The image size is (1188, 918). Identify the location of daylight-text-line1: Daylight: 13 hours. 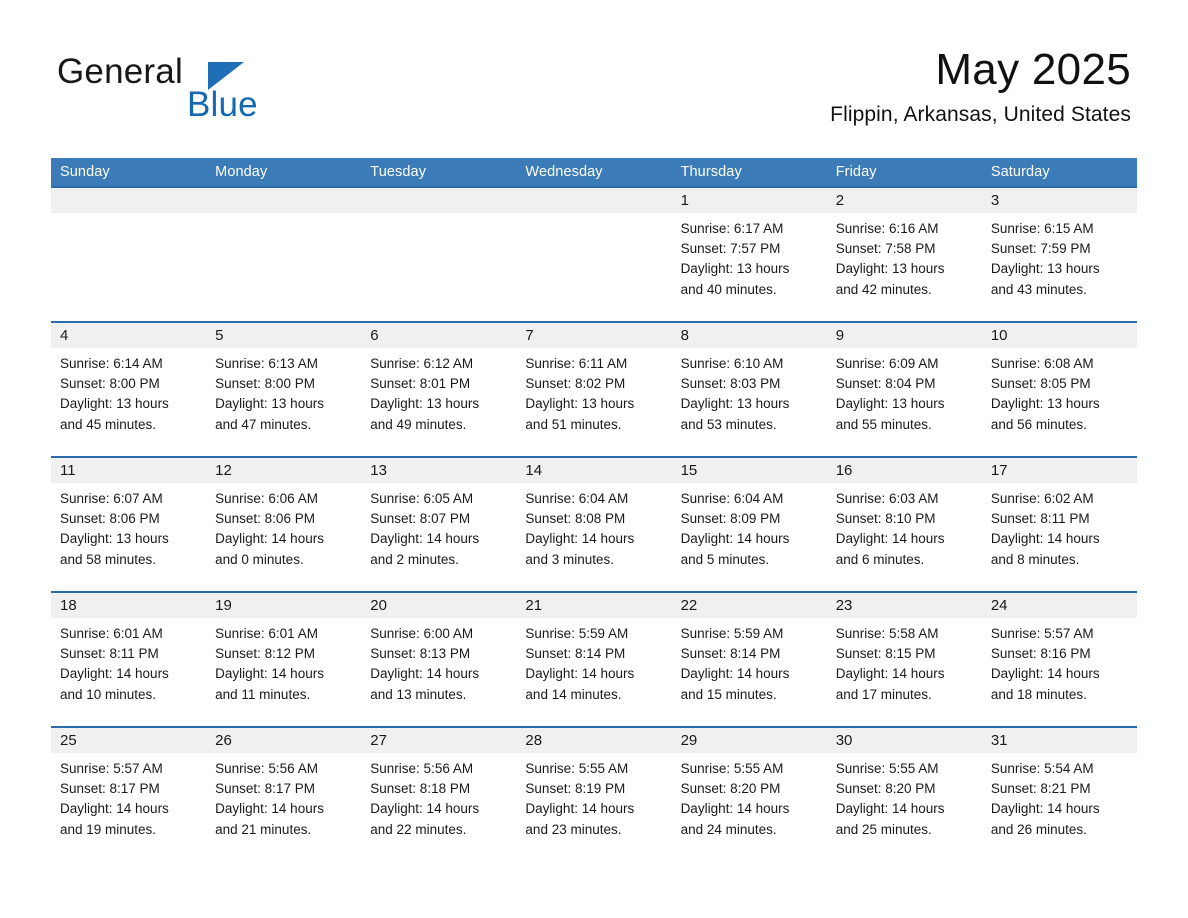
(735, 269).